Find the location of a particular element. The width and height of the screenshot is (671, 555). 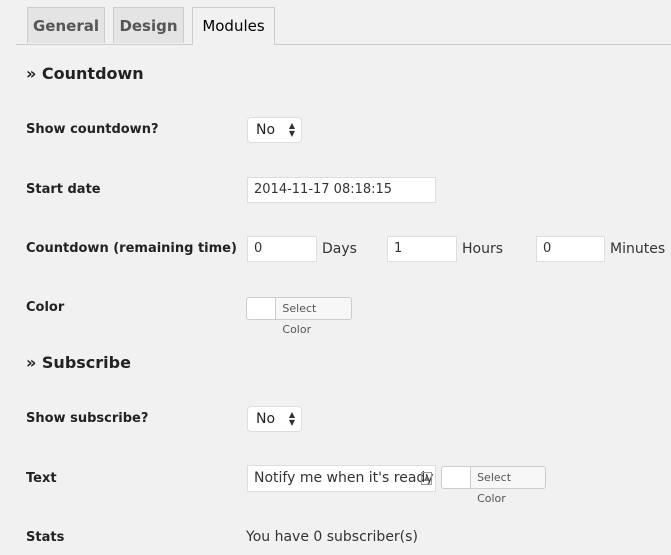

subscribe-heading: » Subscribe is located at coordinates (78, 362).